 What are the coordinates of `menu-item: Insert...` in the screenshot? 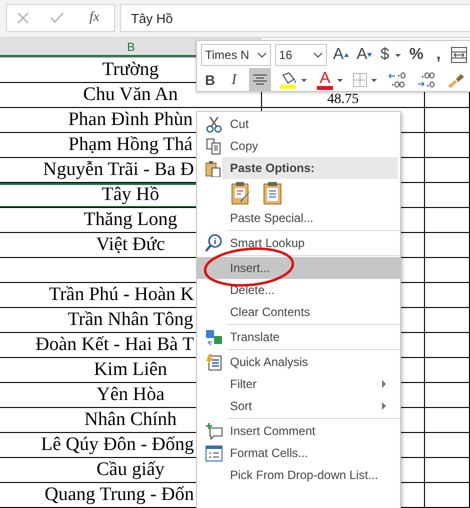 It's located at (298, 268).